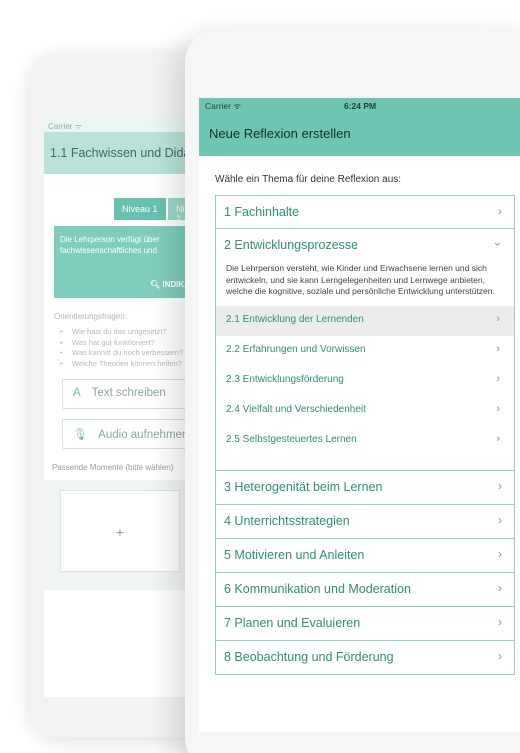 This screenshot has width=520, height=753. Describe the element at coordinates (303, 486) in the screenshot. I see `topic-label: 3 Heterogenität beim Lernen` at that location.